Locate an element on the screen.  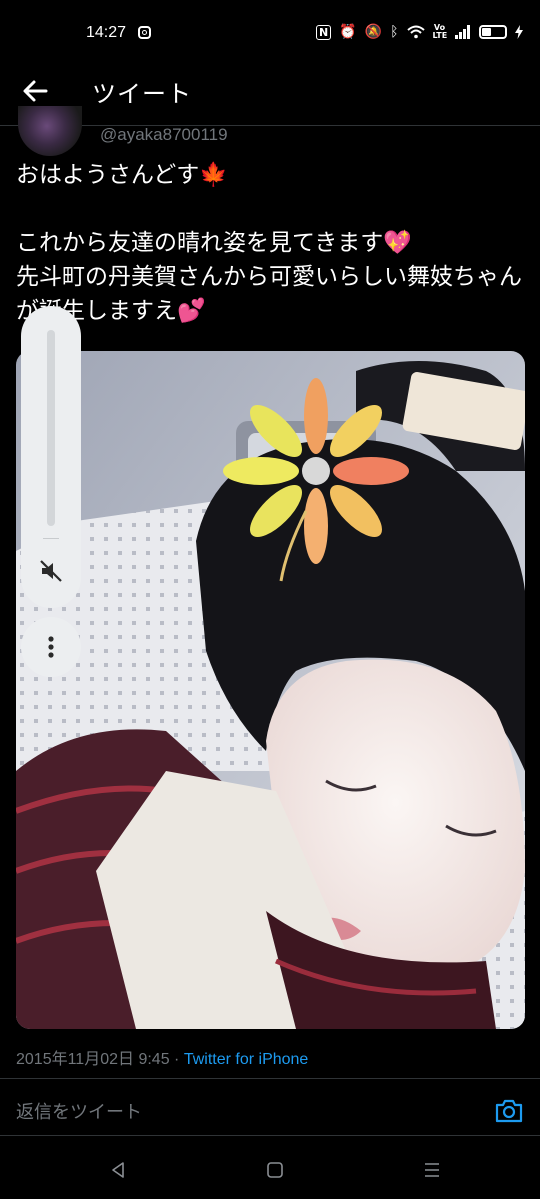
volume-slider is located at coordinates (51, 428).